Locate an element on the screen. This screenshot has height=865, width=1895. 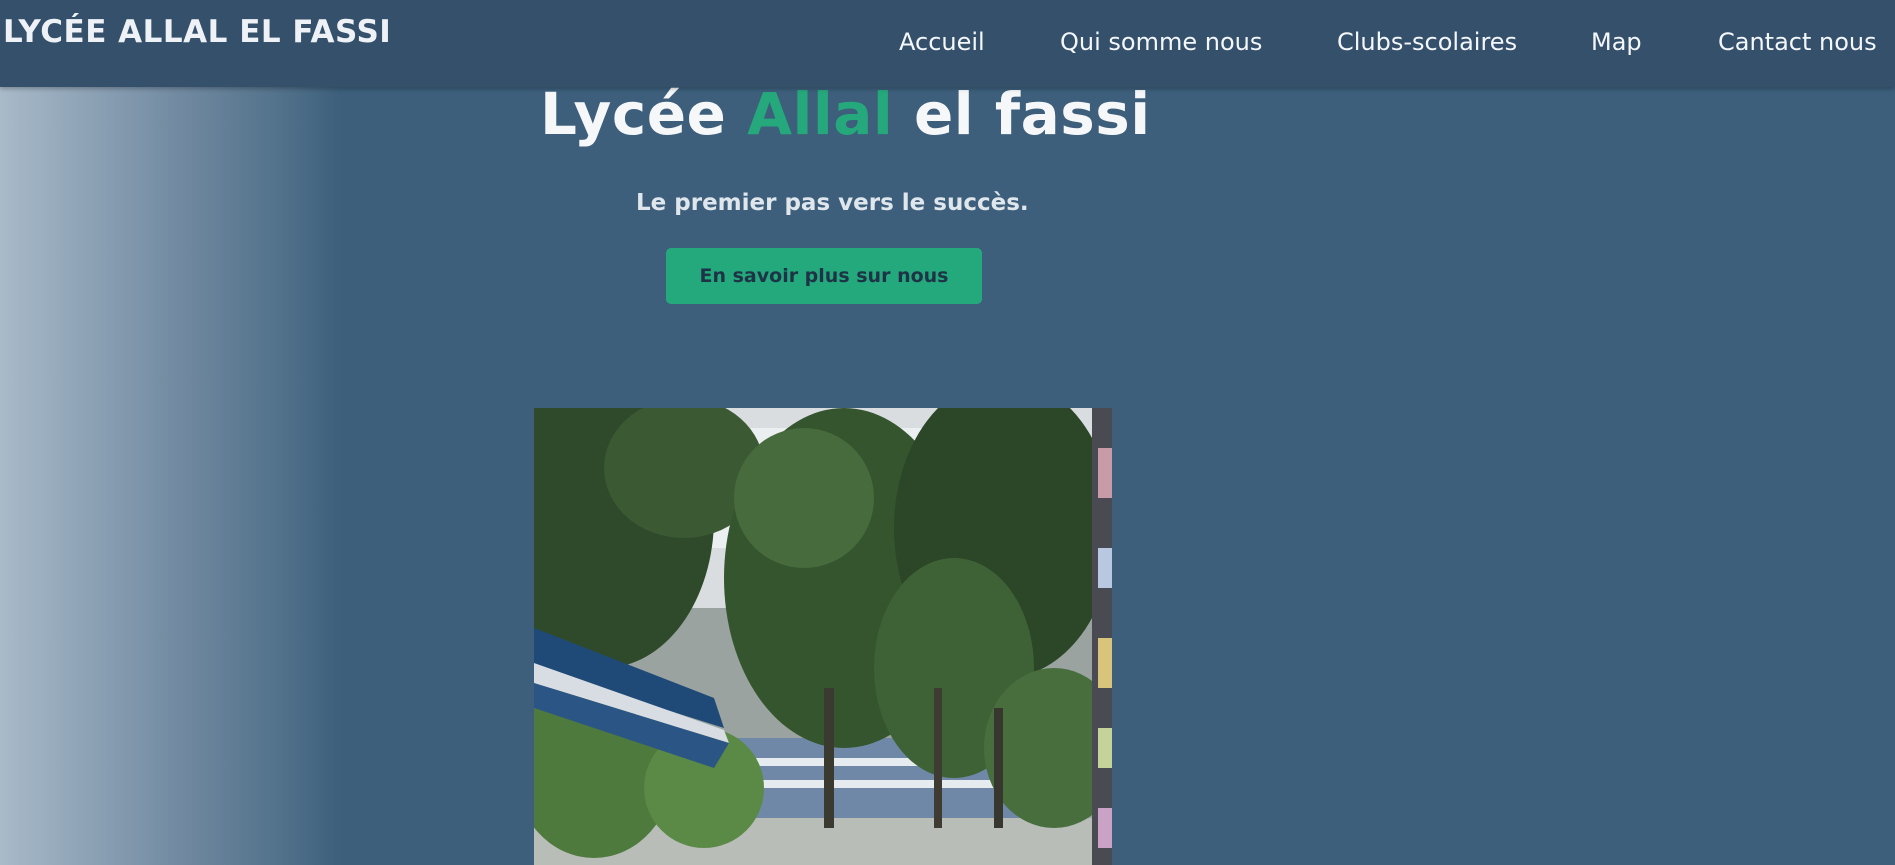
nav-link-qui-somme-nous: Qui somme nous is located at coordinates (1161, 42).